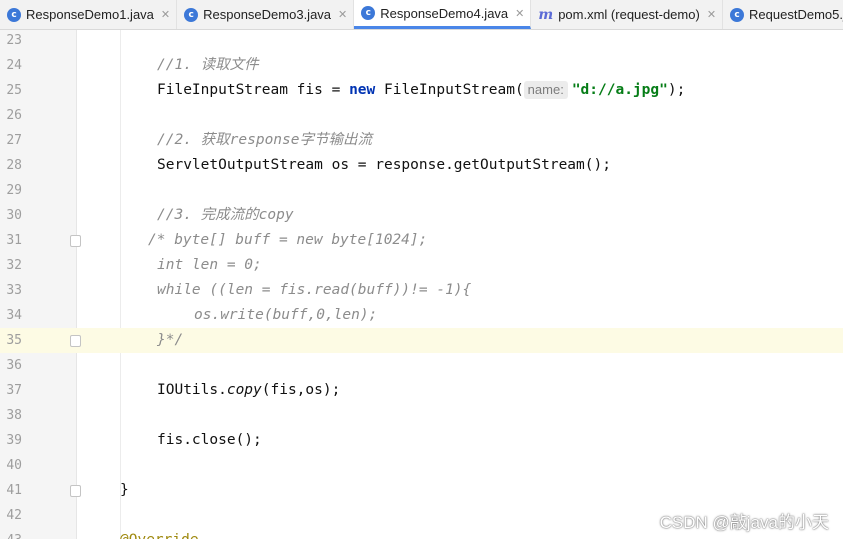  I want to click on code-comment: while ((len = fis.read(buff))!= -1){, so click(314, 290).